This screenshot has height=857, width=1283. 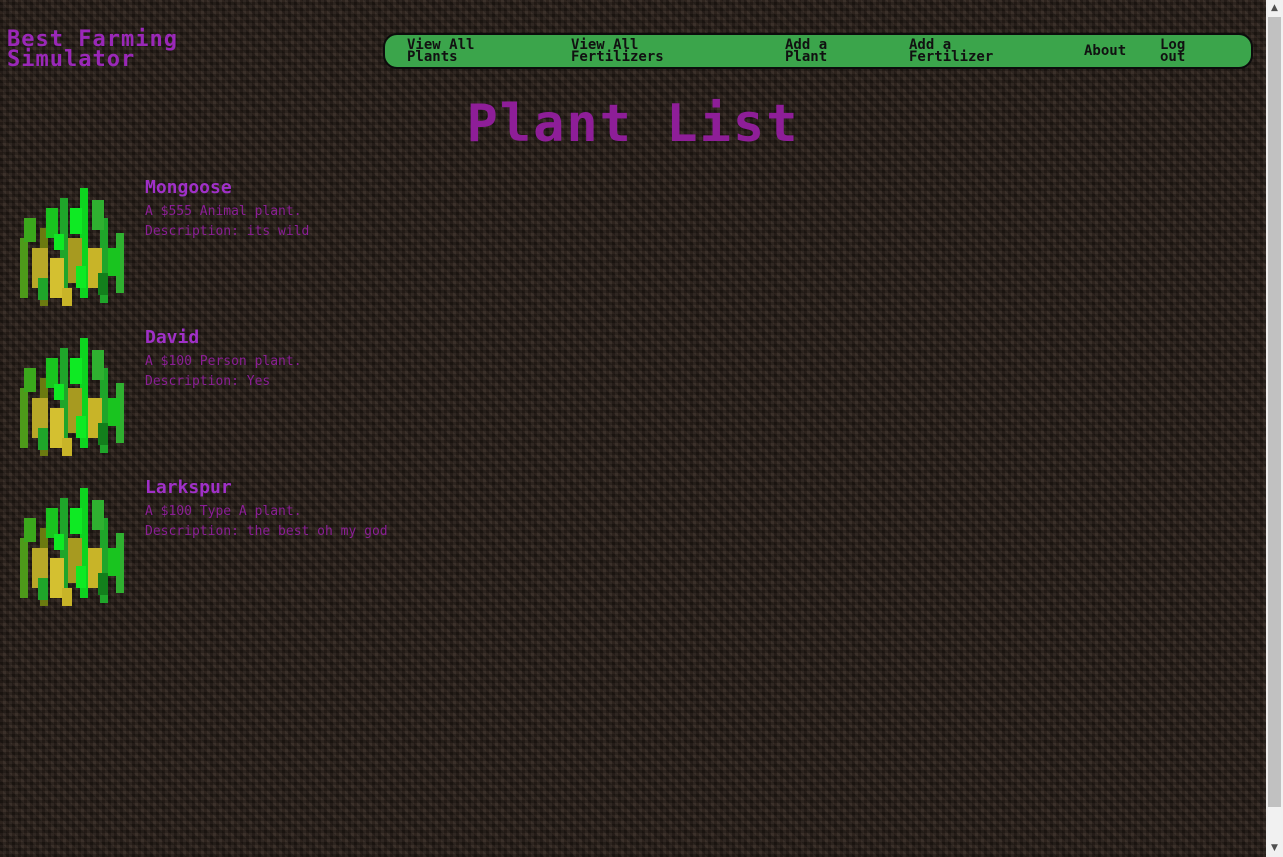 I want to click on nav-about: About, so click(x=1105, y=51).